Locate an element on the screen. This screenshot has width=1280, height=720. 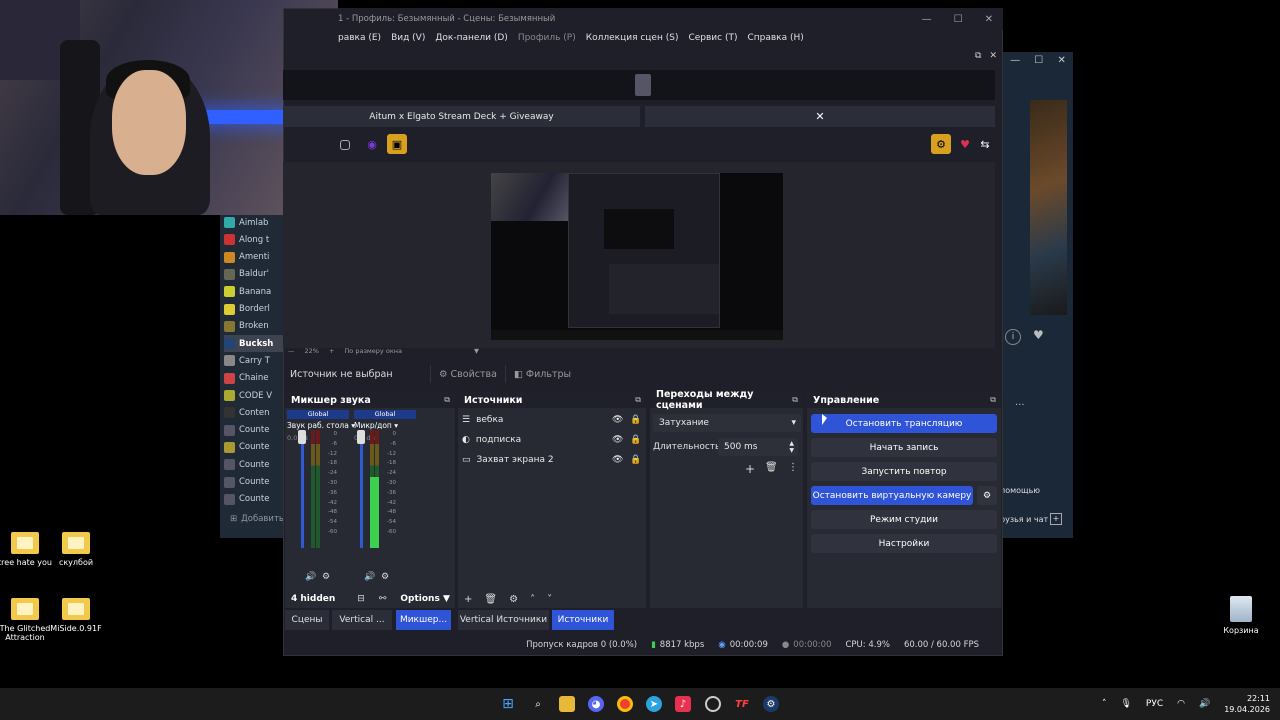
screen-icon: ▣ is located at coordinates (397, 144).